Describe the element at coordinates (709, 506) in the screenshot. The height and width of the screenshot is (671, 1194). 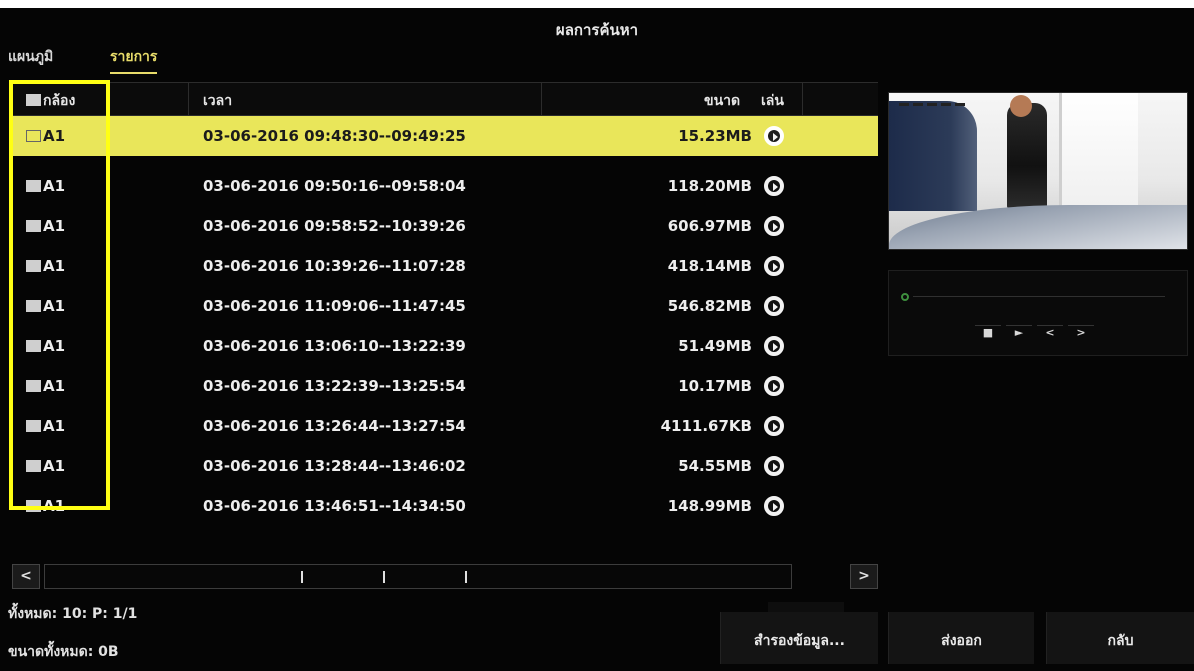
I see `size-cell: 148.99MB` at that location.